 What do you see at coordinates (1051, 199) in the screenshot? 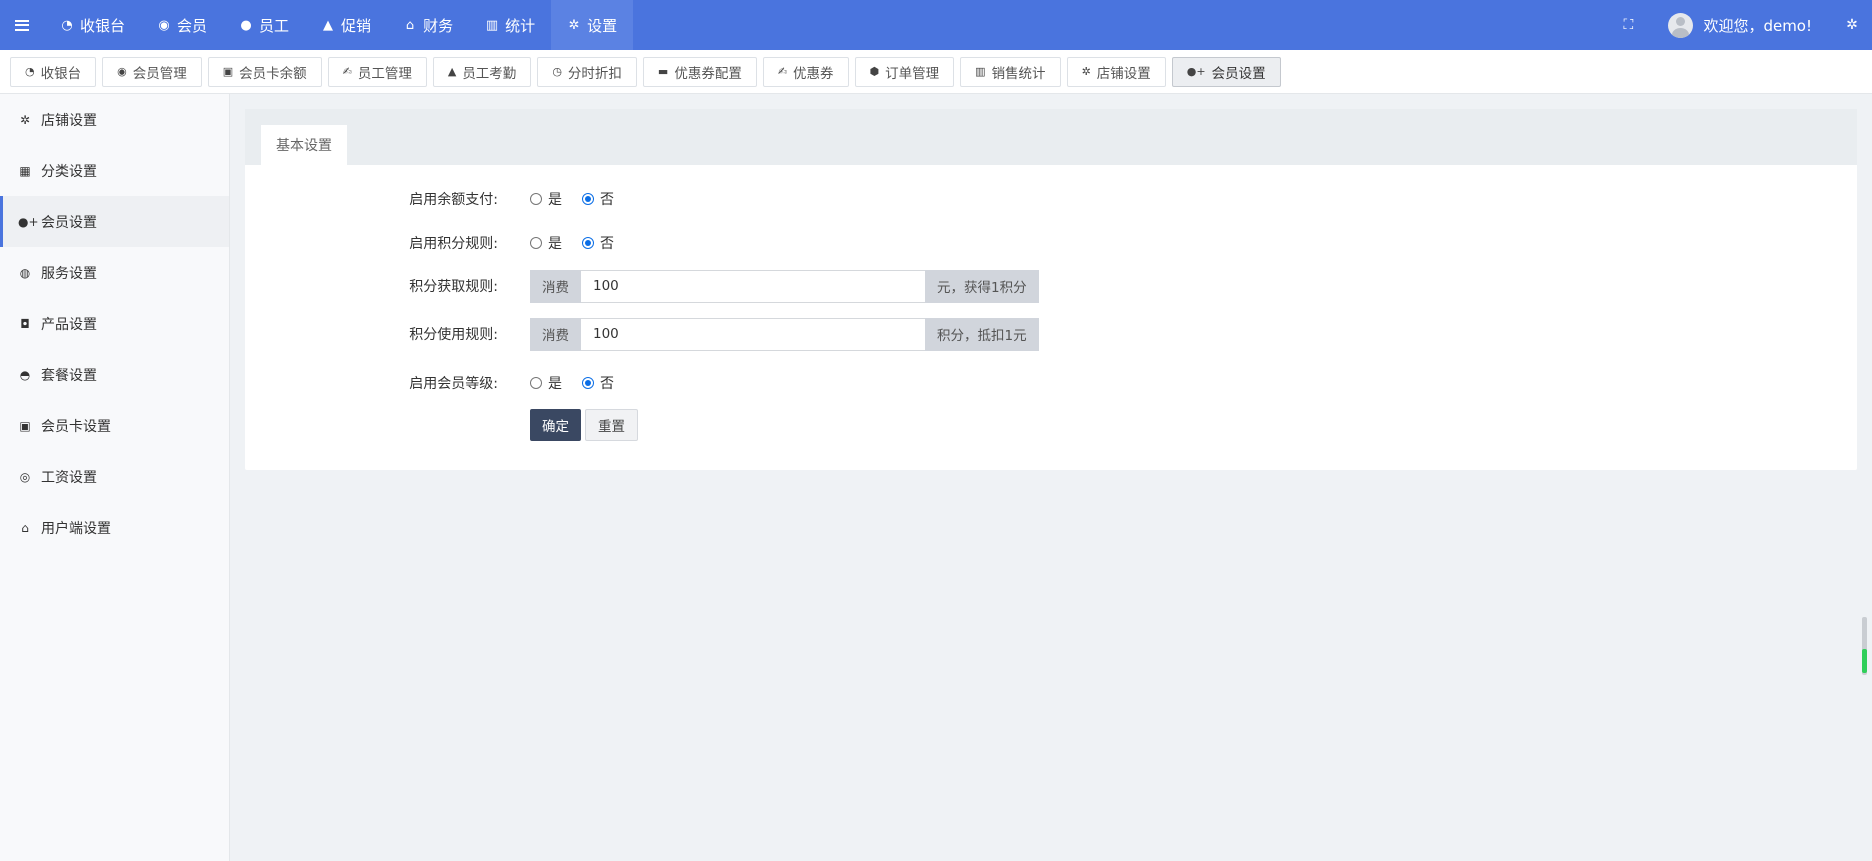
I see `balance-pay-row: 启用余额支付: 是 否` at bounding box center [1051, 199].